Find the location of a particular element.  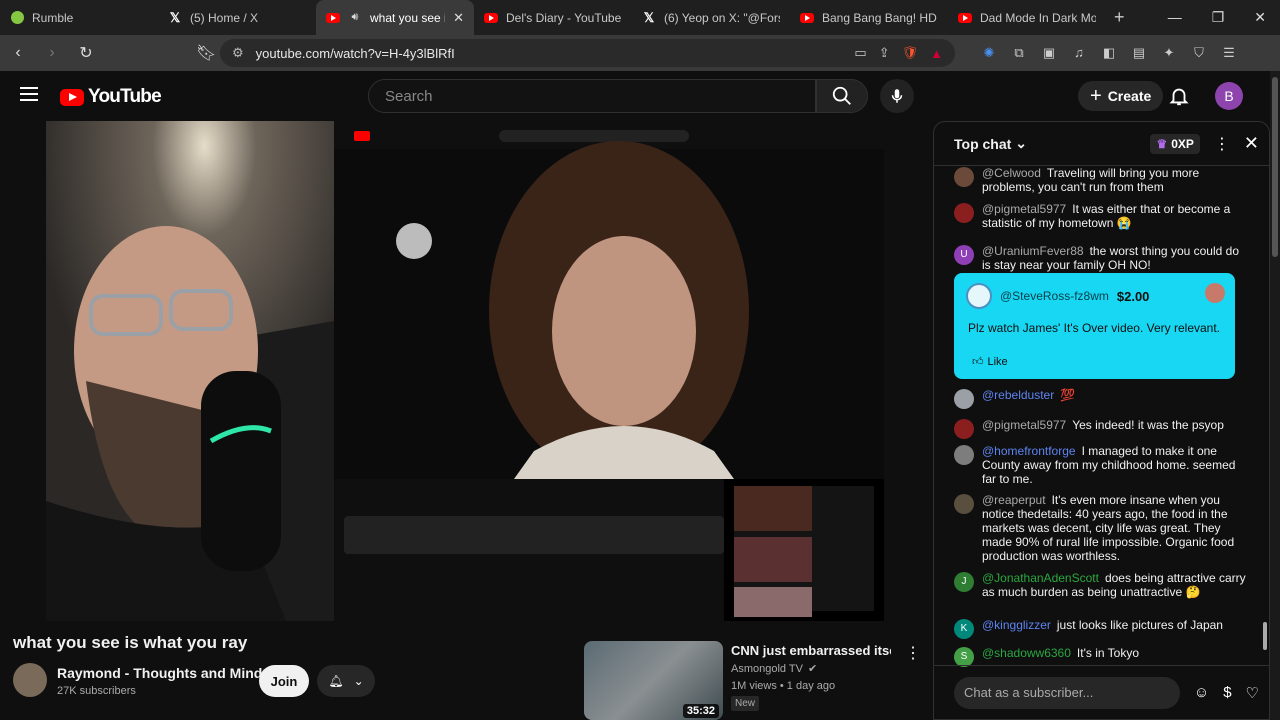

forward-icon: › is located at coordinates (52, 53).